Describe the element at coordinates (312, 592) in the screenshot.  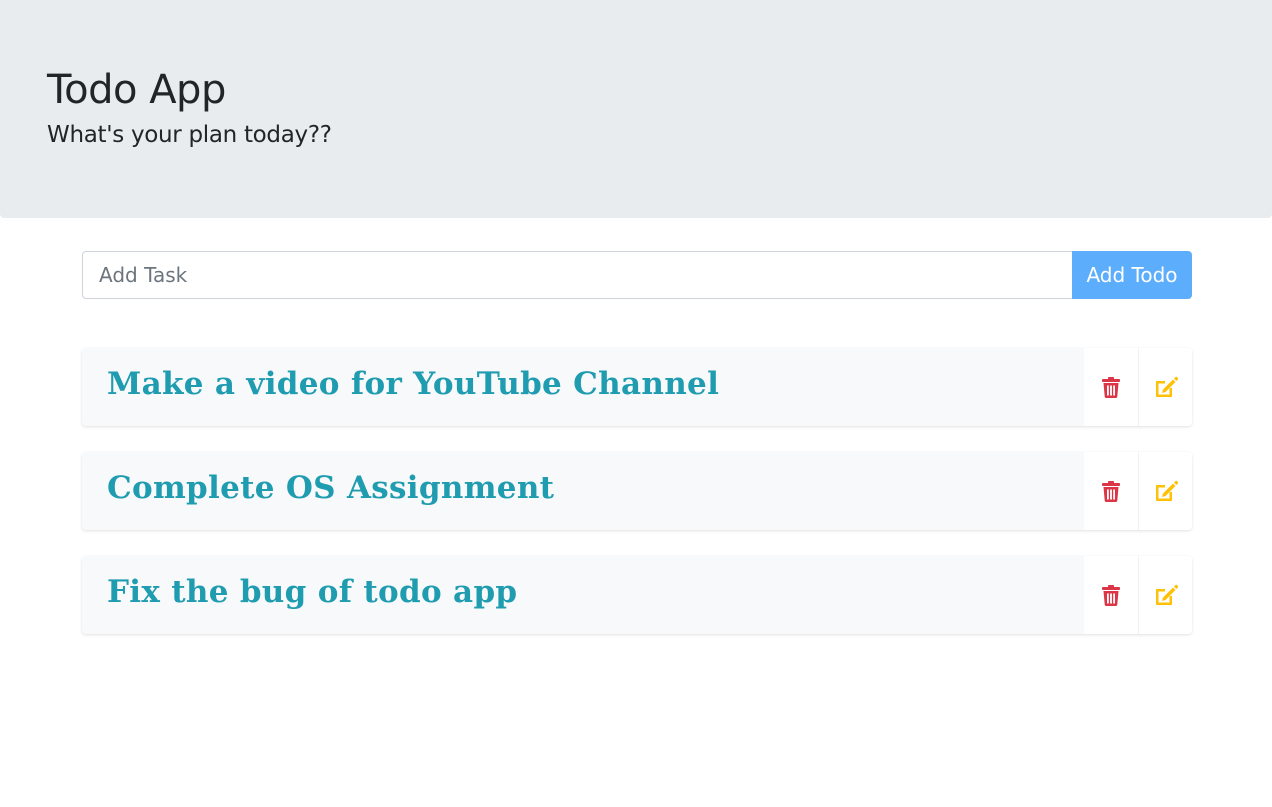
I see `todo-text: Fix the bug of todo app` at that location.